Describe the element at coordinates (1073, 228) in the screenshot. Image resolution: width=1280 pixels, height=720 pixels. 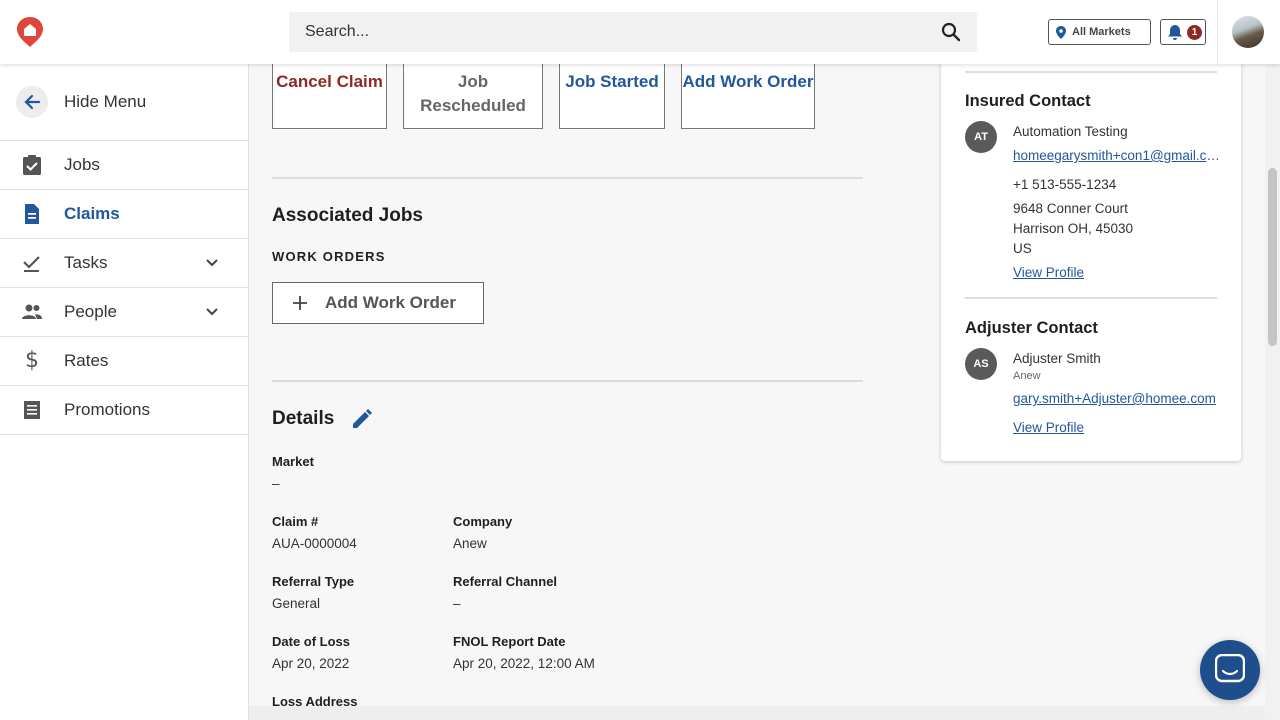
I see `insured-address-line2: Harrison OH, 45030` at that location.